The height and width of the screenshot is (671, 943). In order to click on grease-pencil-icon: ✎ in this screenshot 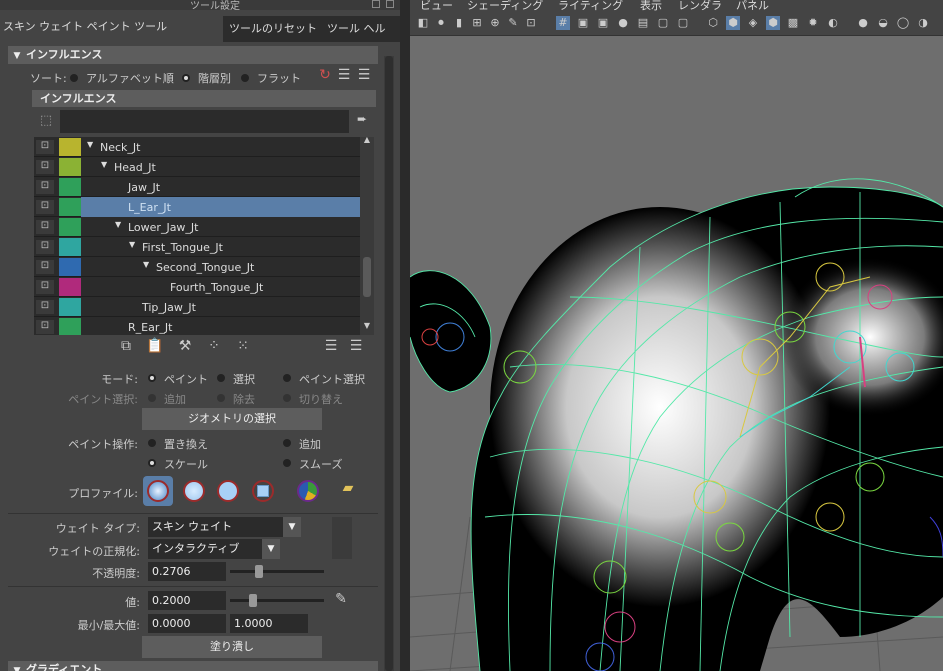, I will do `click(513, 23)`.